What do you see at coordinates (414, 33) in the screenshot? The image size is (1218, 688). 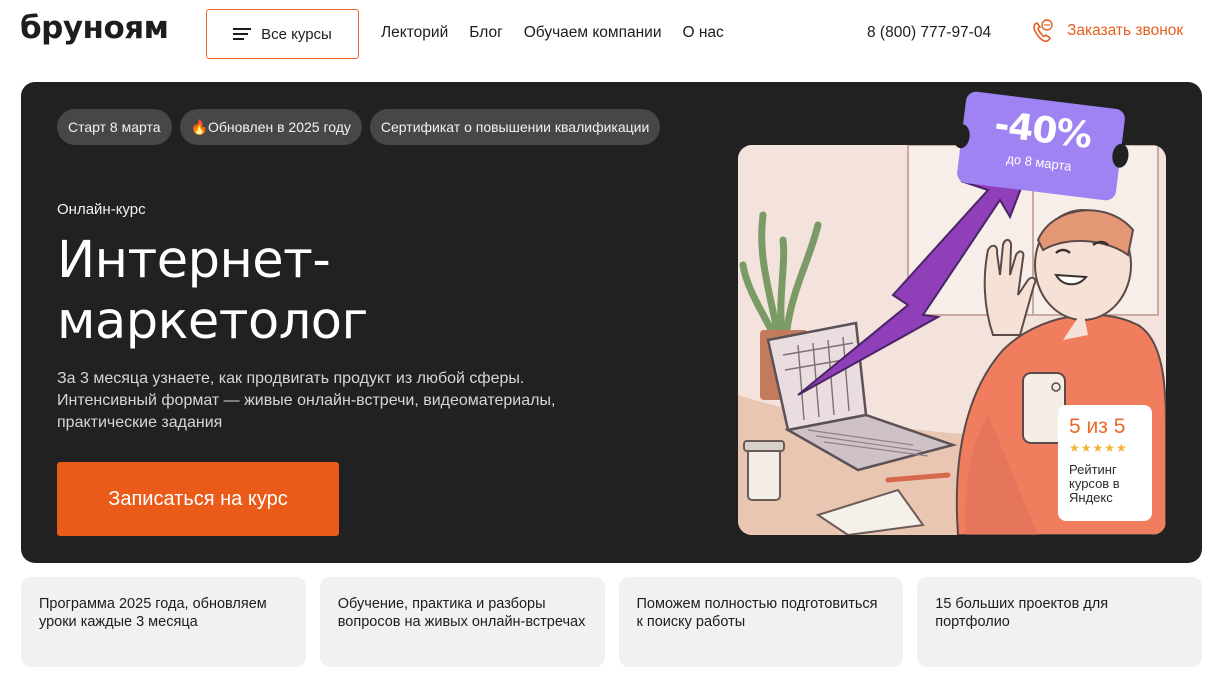 I see `nav-item-lectures: Лекторий` at bounding box center [414, 33].